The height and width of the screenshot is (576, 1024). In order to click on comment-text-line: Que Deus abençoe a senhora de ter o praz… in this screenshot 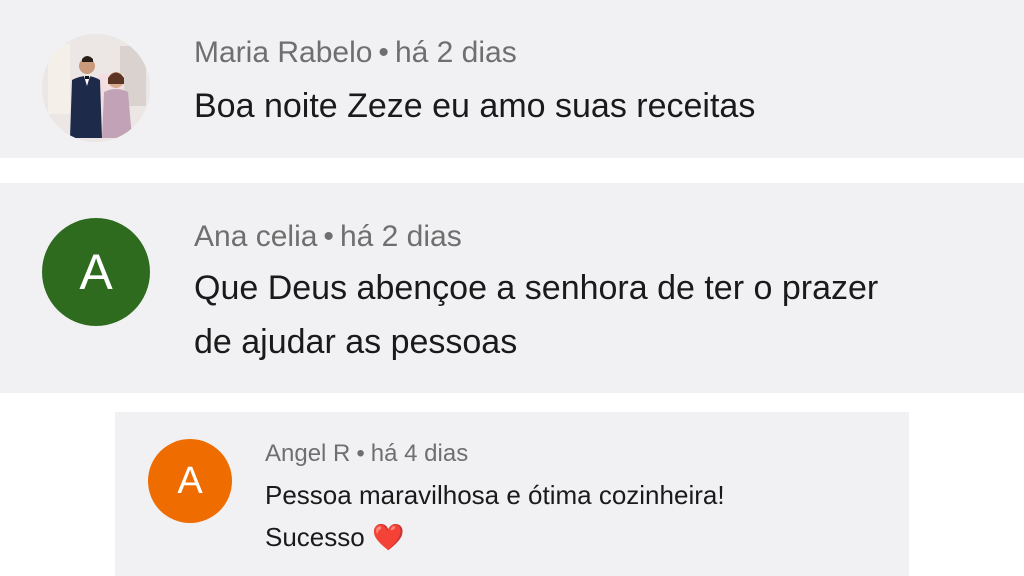, I will do `click(536, 288)`.